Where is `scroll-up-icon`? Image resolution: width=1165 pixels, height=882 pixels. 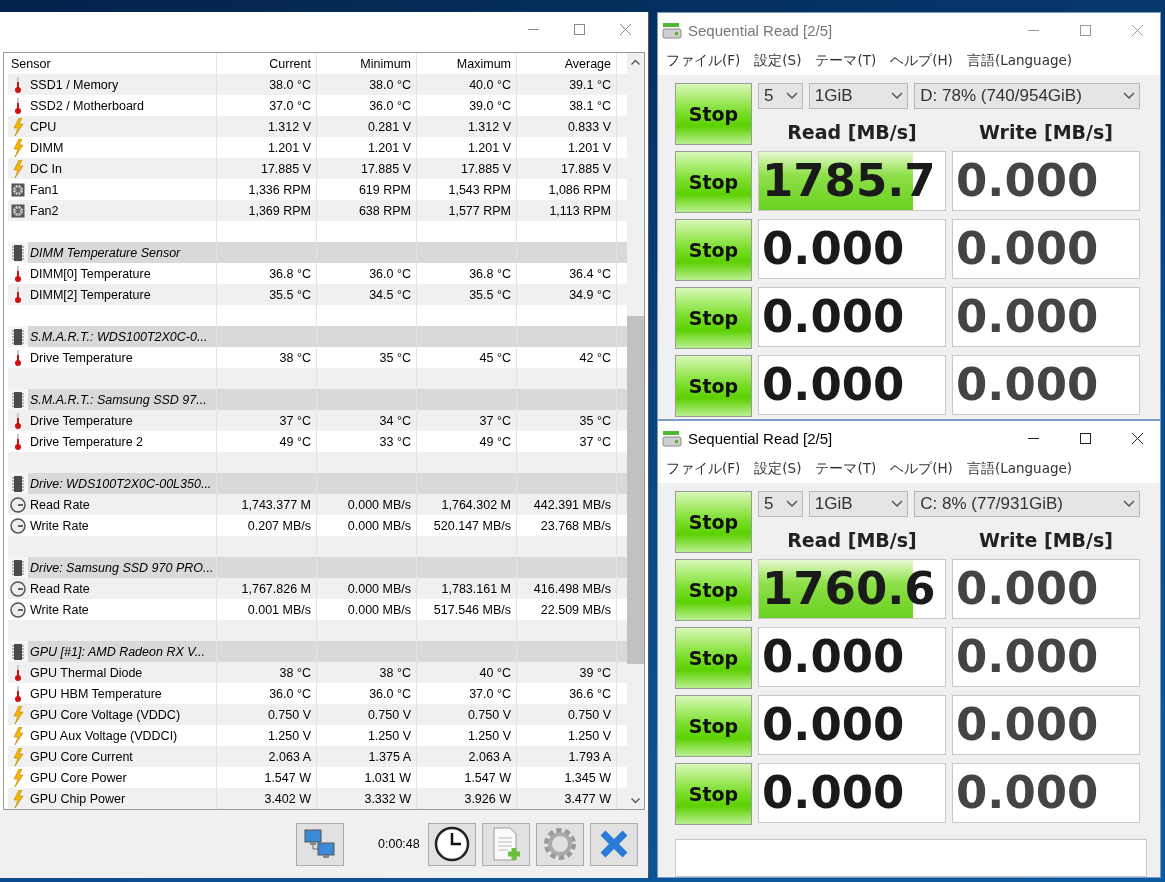
scroll-up-icon is located at coordinates (635, 61).